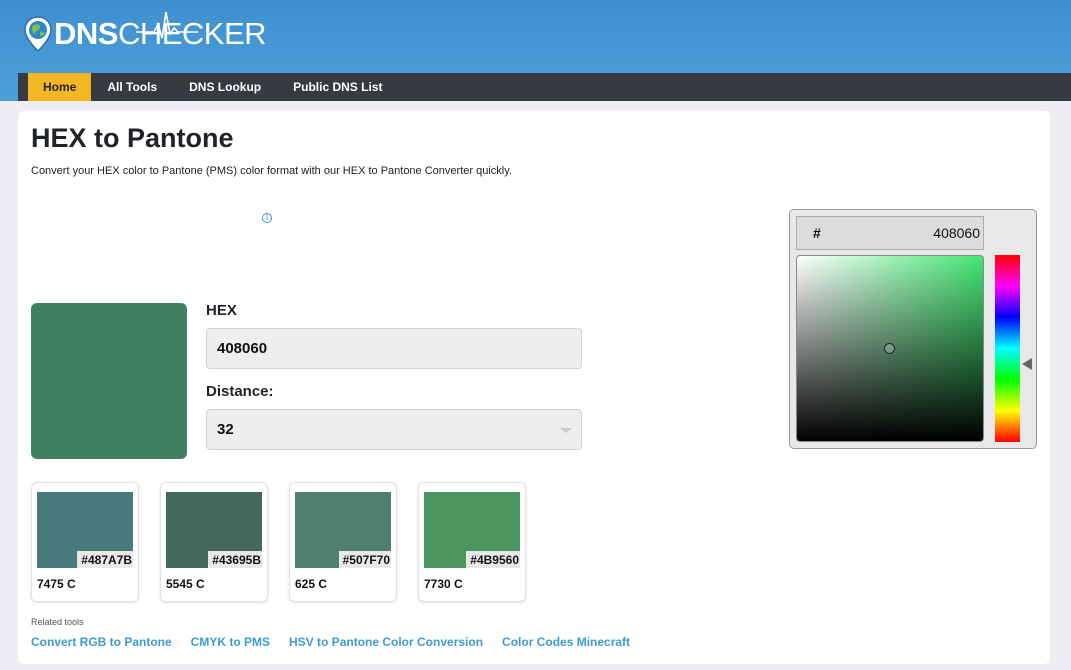  What do you see at coordinates (225, 87) in the screenshot?
I see `nav-dns-lookup: DNS Lookup` at bounding box center [225, 87].